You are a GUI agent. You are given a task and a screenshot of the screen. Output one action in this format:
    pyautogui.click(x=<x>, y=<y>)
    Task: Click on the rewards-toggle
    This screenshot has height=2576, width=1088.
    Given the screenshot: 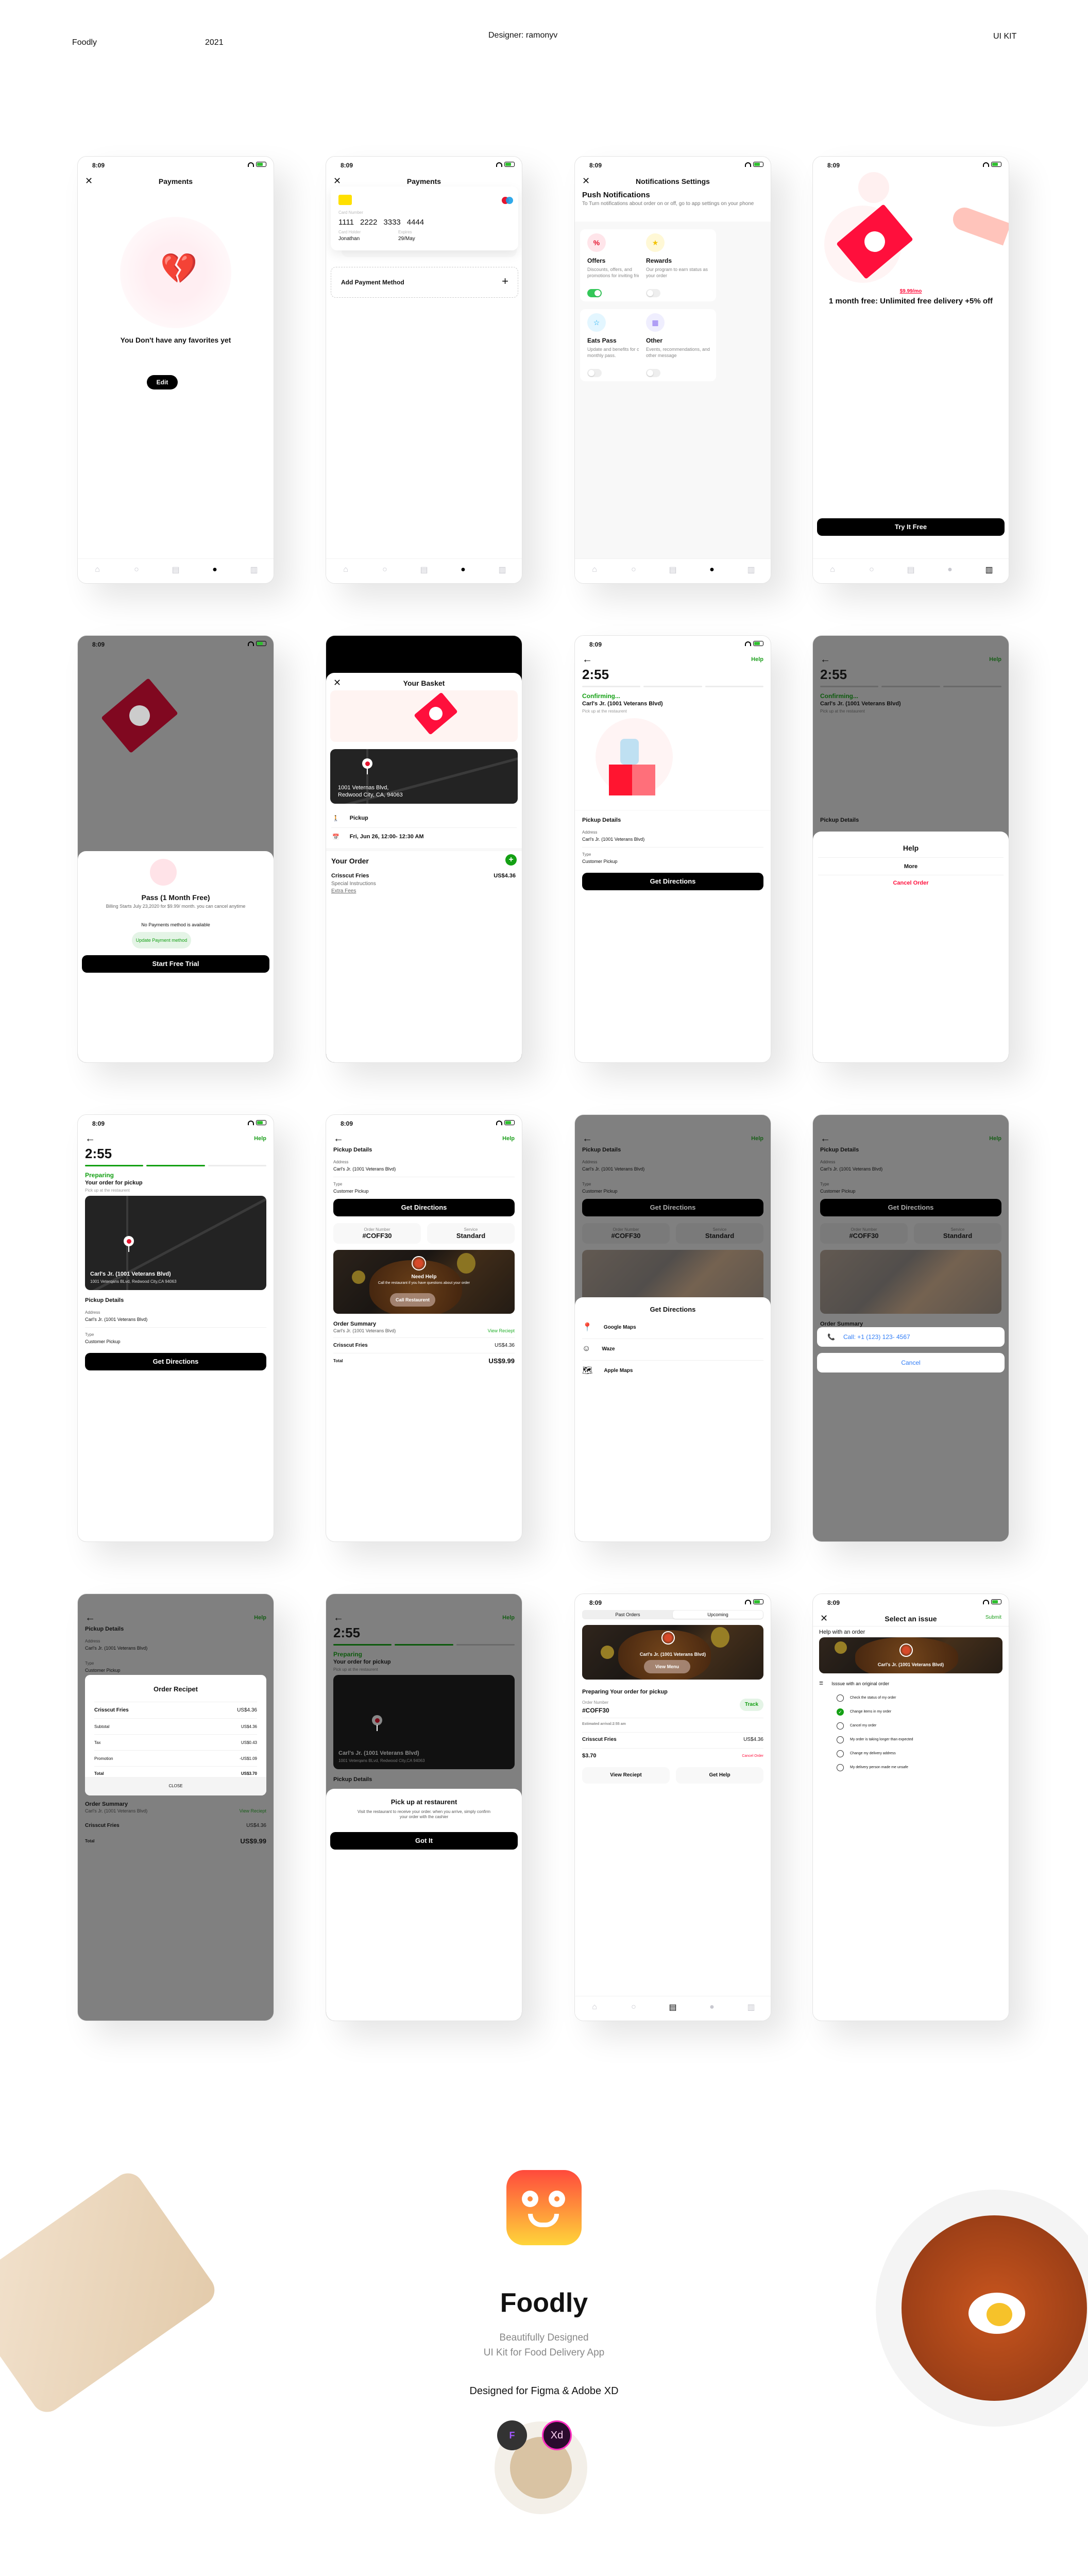 What is the action you would take?
    pyautogui.click(x=653, y=293)
    